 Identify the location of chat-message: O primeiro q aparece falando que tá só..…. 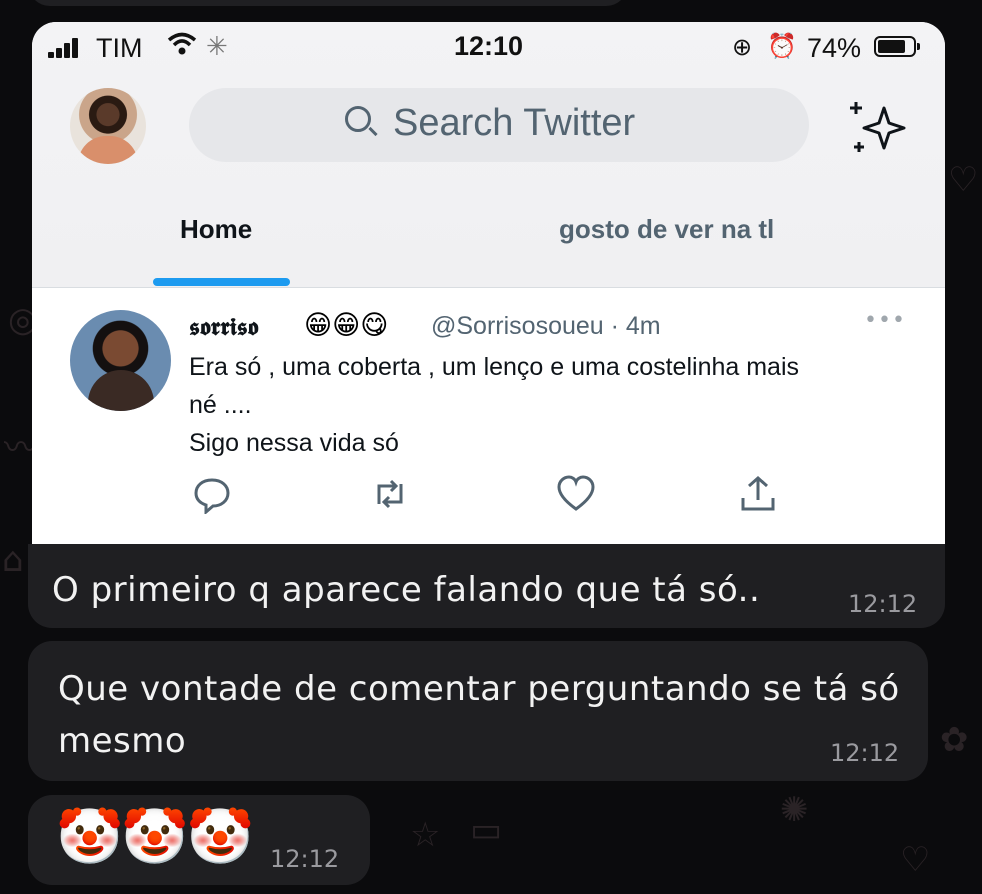
(486, 586).